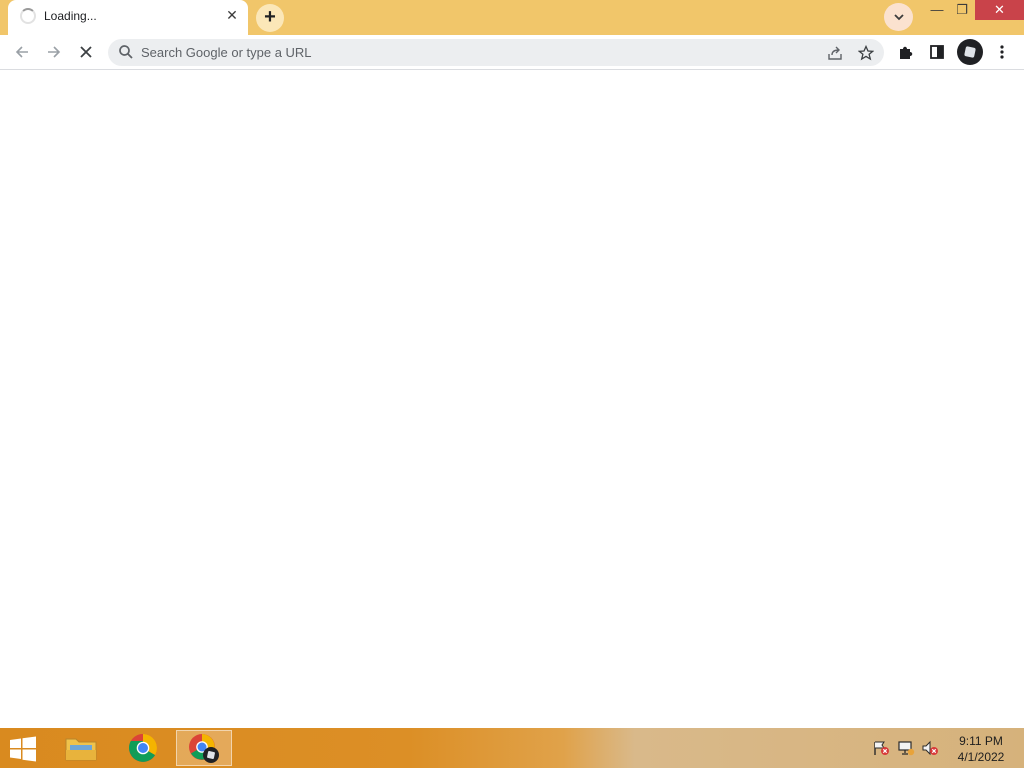  I want to click on network-icon, so click(906, 748).